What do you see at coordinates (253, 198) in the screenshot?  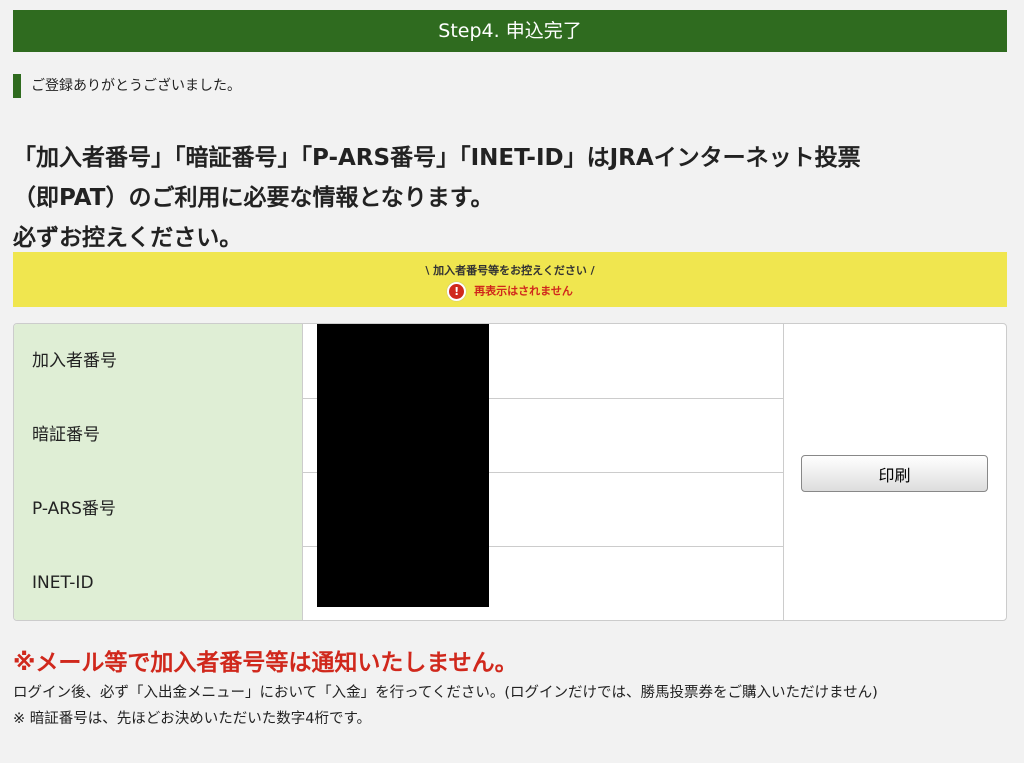 I see `lead-line-2: （即PAT）のご利用に必要な情報となります。` at bounding box center [253, 198].